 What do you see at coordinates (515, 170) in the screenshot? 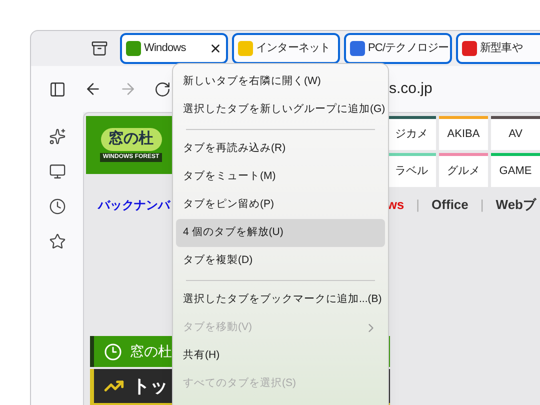
I see `category-tile: GAME` at bounding box center [515, 170].